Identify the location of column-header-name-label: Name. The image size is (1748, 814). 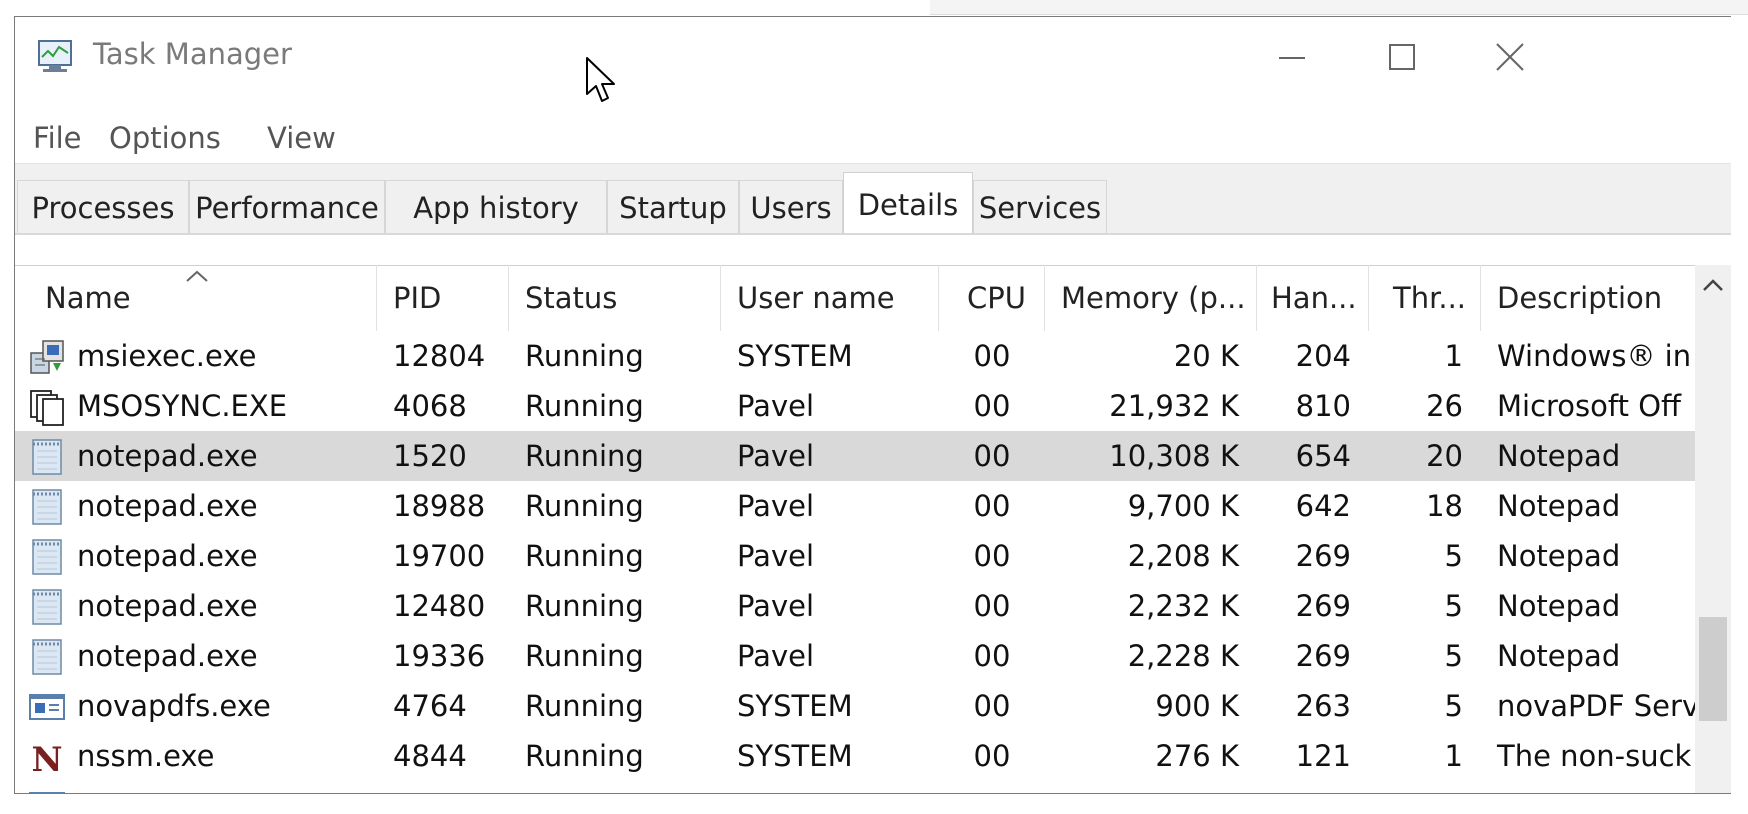
(88, 298).